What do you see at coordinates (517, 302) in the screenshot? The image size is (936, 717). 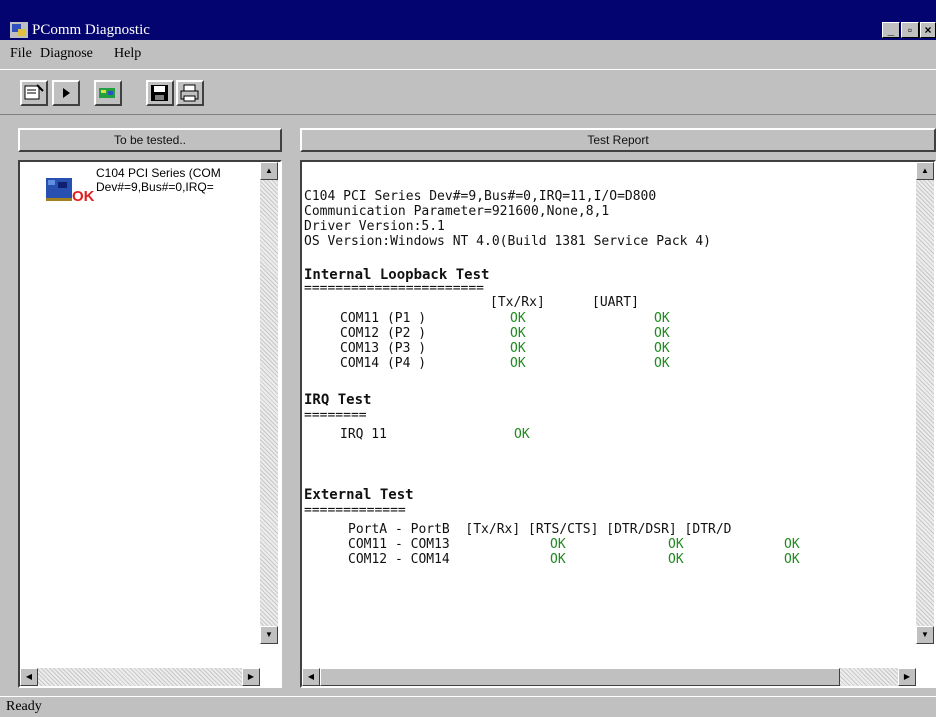 I see `internal-col-txrx: [Tx/Rx]` at bounding box center [517, 302].